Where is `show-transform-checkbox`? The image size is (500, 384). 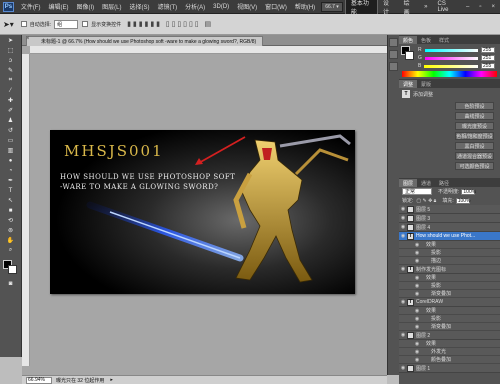 show-transform-checkbox is located at coordinates (85, 24).